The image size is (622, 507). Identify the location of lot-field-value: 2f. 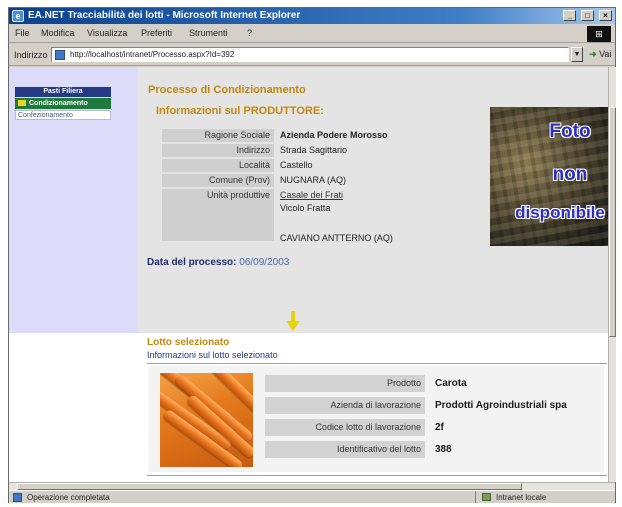
(439, 427).